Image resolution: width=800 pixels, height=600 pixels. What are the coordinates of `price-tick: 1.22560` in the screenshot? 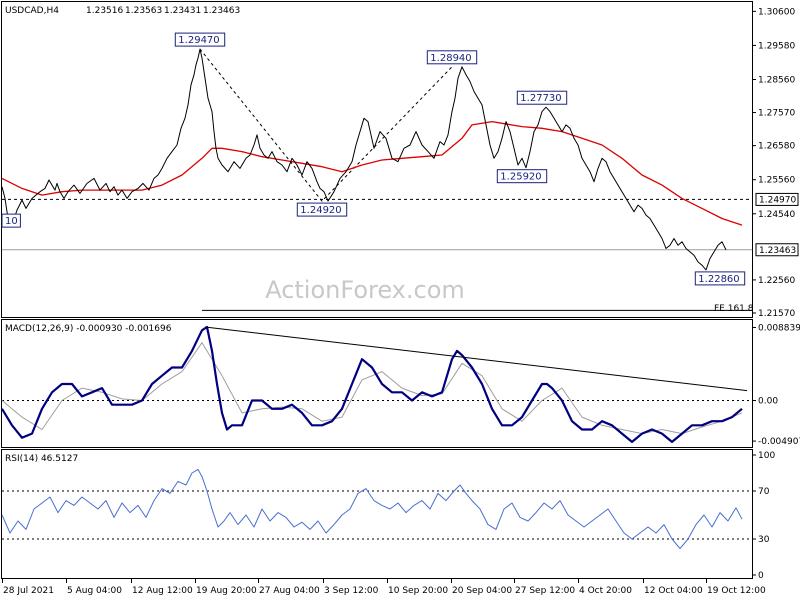 It's located at (776, 281).